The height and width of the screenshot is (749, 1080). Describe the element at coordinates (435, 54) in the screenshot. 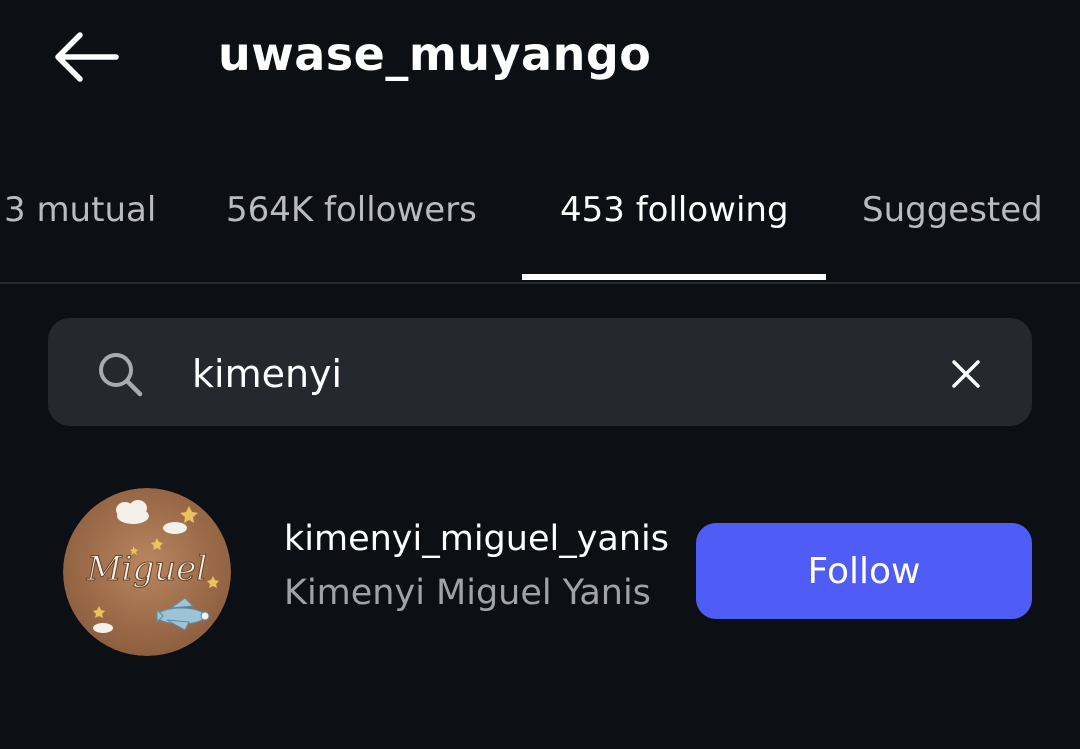

I see `page-title: uwase_muyango` at that location.